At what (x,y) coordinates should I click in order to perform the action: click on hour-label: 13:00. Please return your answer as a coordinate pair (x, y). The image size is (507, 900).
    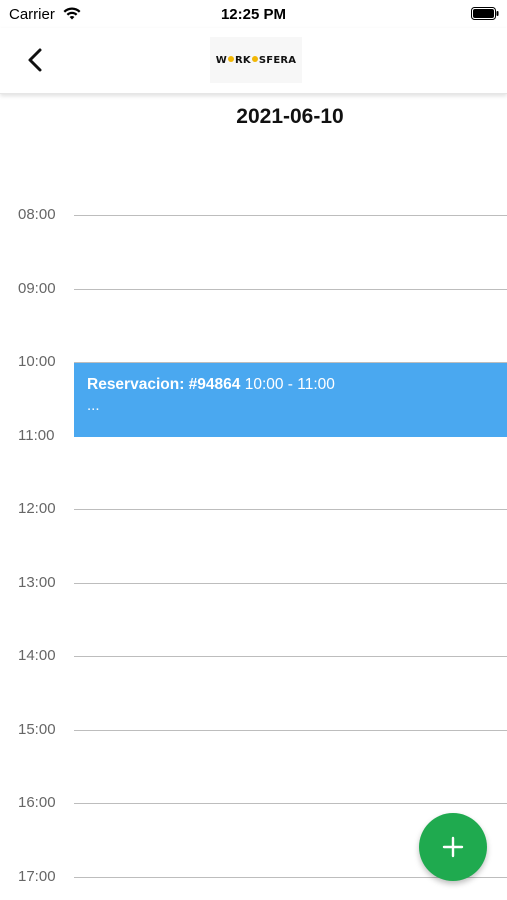
    Looking at the image, I should click on (37, 582).